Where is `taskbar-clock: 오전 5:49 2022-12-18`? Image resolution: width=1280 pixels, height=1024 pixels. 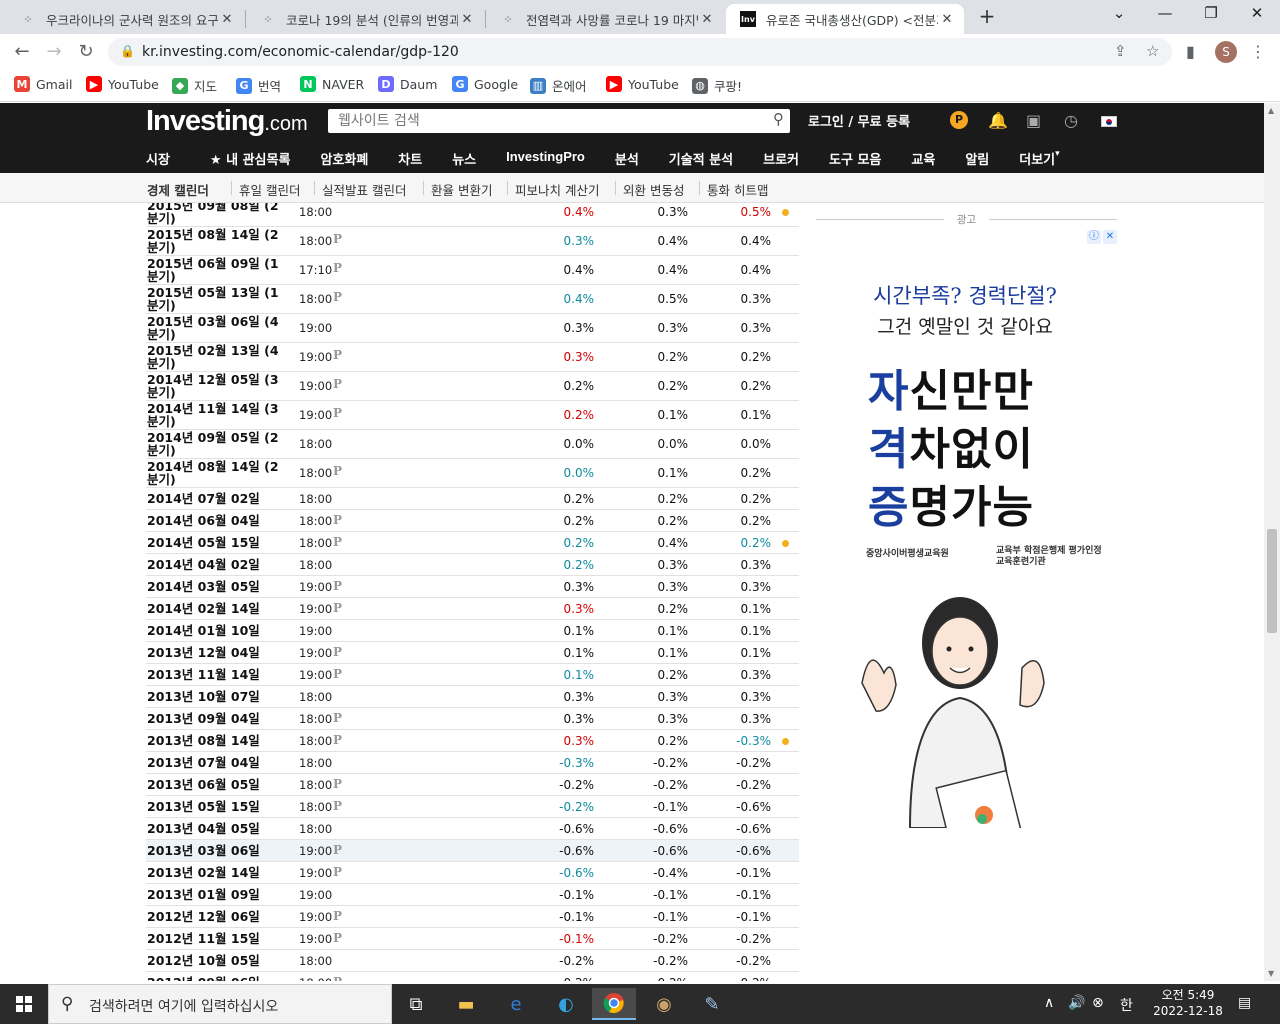
taskbar-clock: 오전 5:49 2022-12-18 is located at coordinates (1188, 1003).